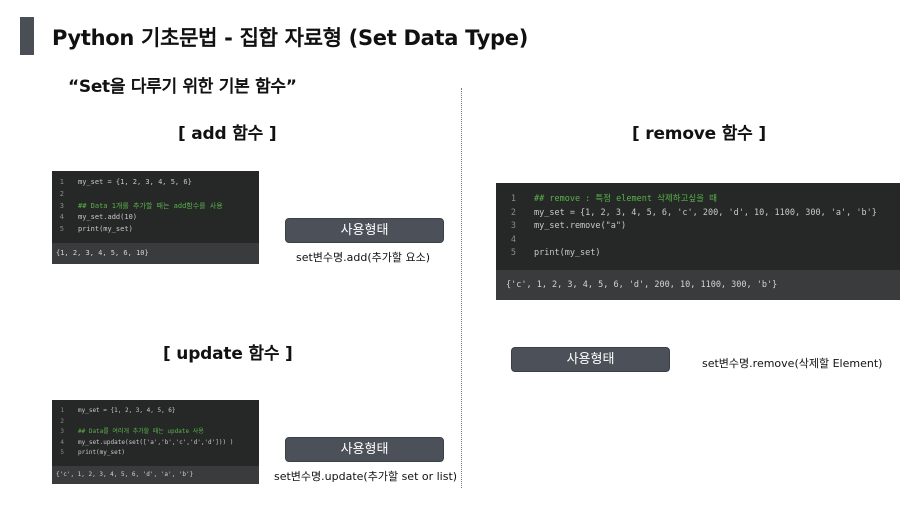 Image resolution: width=919 pixels, height=507 pixels. I want to click on code-line: 4, so click(698, 241).